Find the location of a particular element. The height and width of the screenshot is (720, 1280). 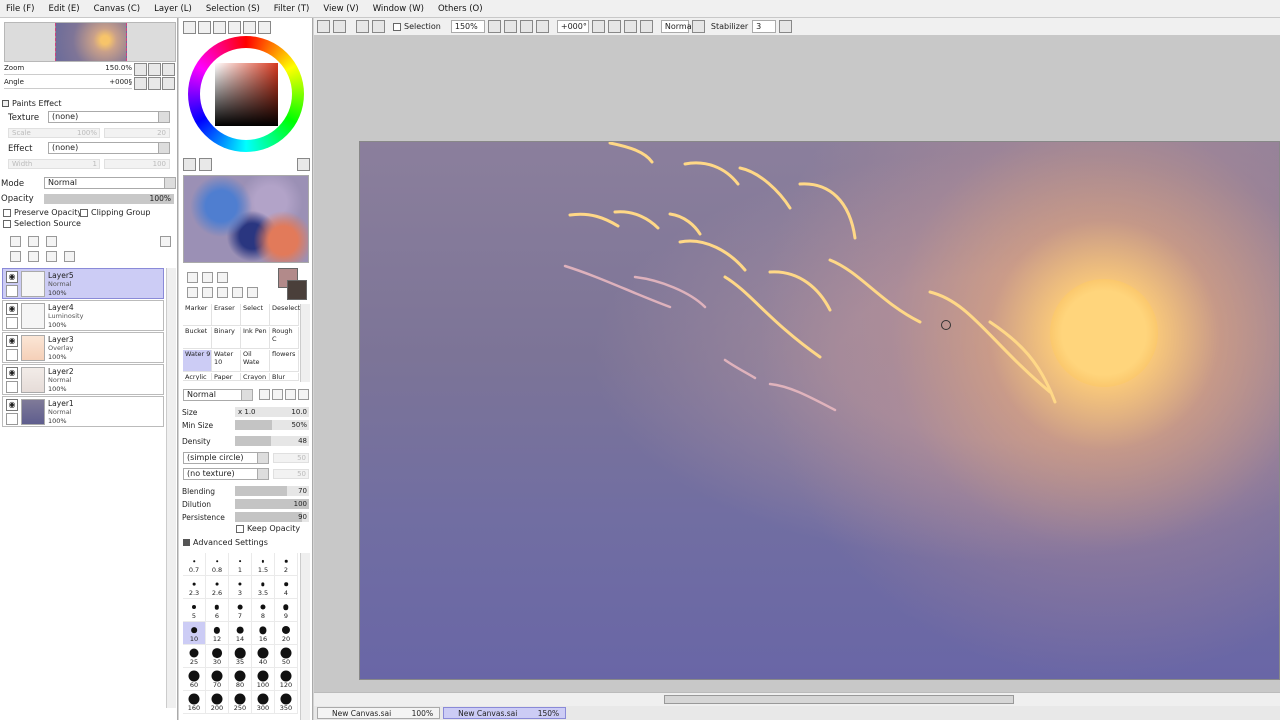

brush-eraser: Eraser is located at coordinates (226, 315).